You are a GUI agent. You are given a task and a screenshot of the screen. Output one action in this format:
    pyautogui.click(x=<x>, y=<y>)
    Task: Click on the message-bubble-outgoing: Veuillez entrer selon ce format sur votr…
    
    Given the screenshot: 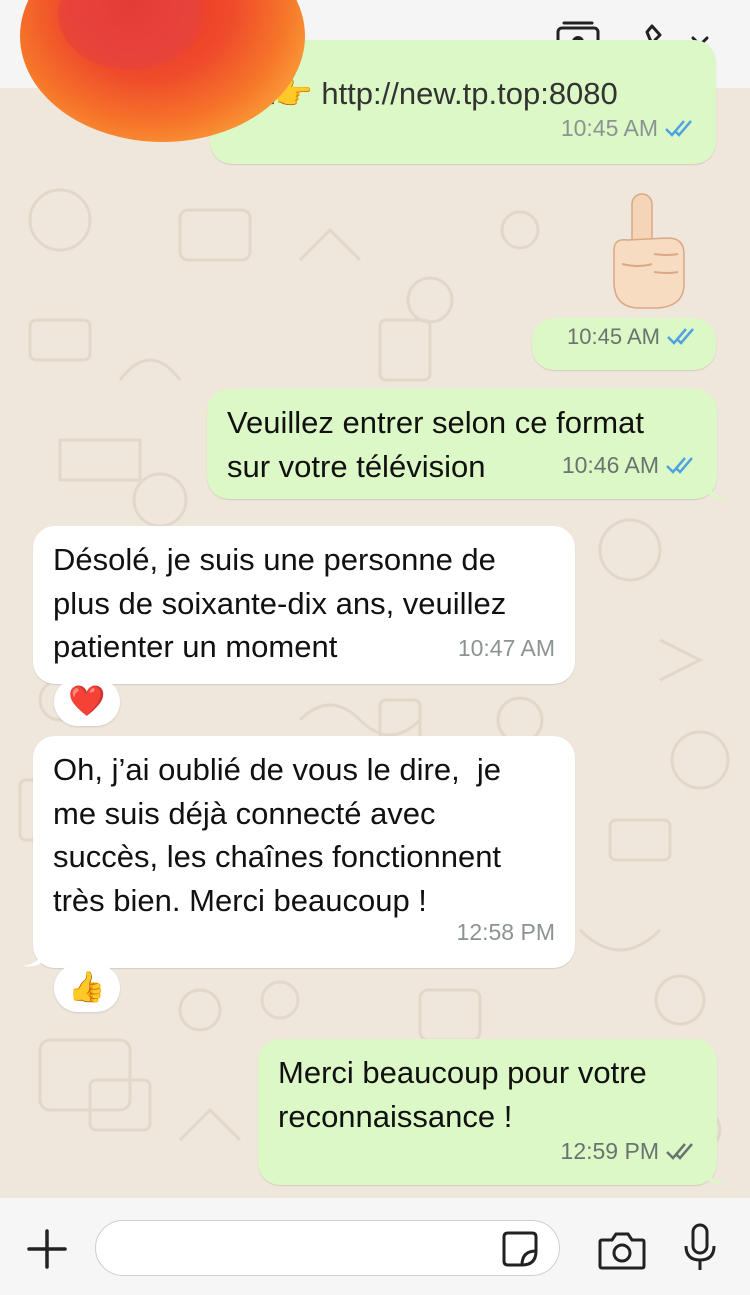 What is the action you would take?
    pyautogui.click(x=462, y=444)
    